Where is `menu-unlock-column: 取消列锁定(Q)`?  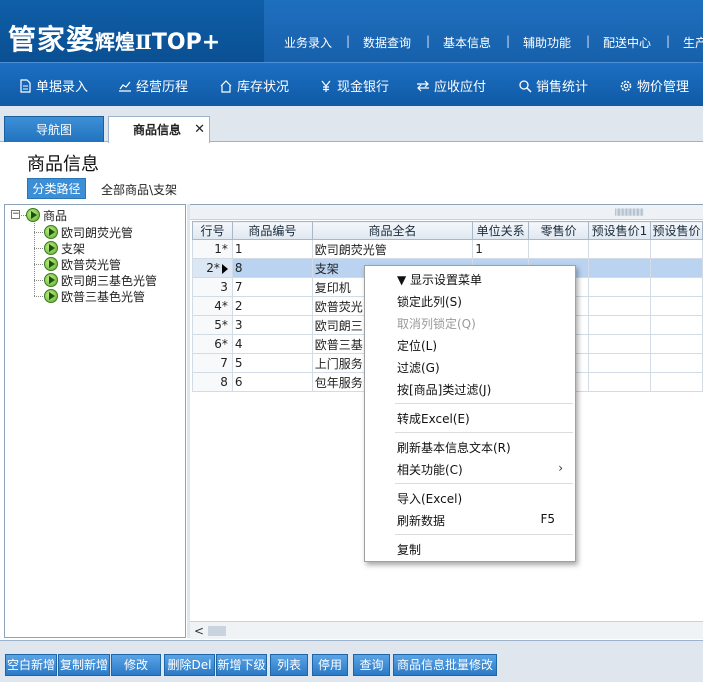 menu-unlock-column: 取消列锁定(Q) is located at coordinates (436, 324).